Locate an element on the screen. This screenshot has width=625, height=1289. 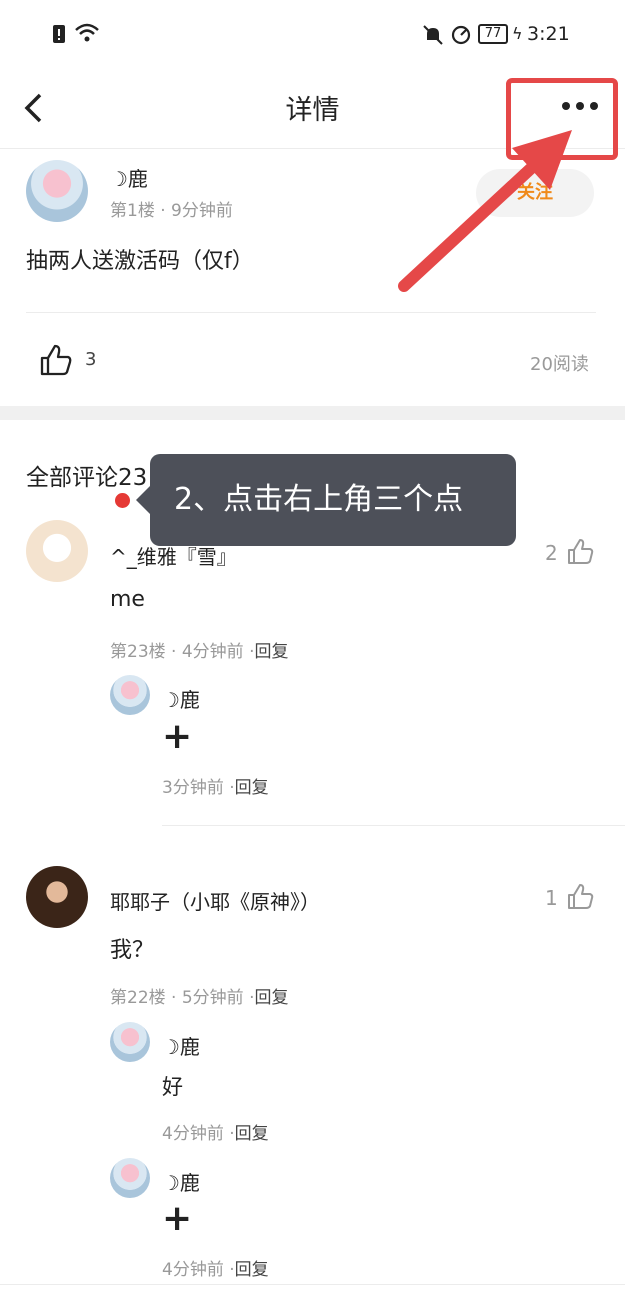
battery-icon: 77 is located at coordinates (493, 34).